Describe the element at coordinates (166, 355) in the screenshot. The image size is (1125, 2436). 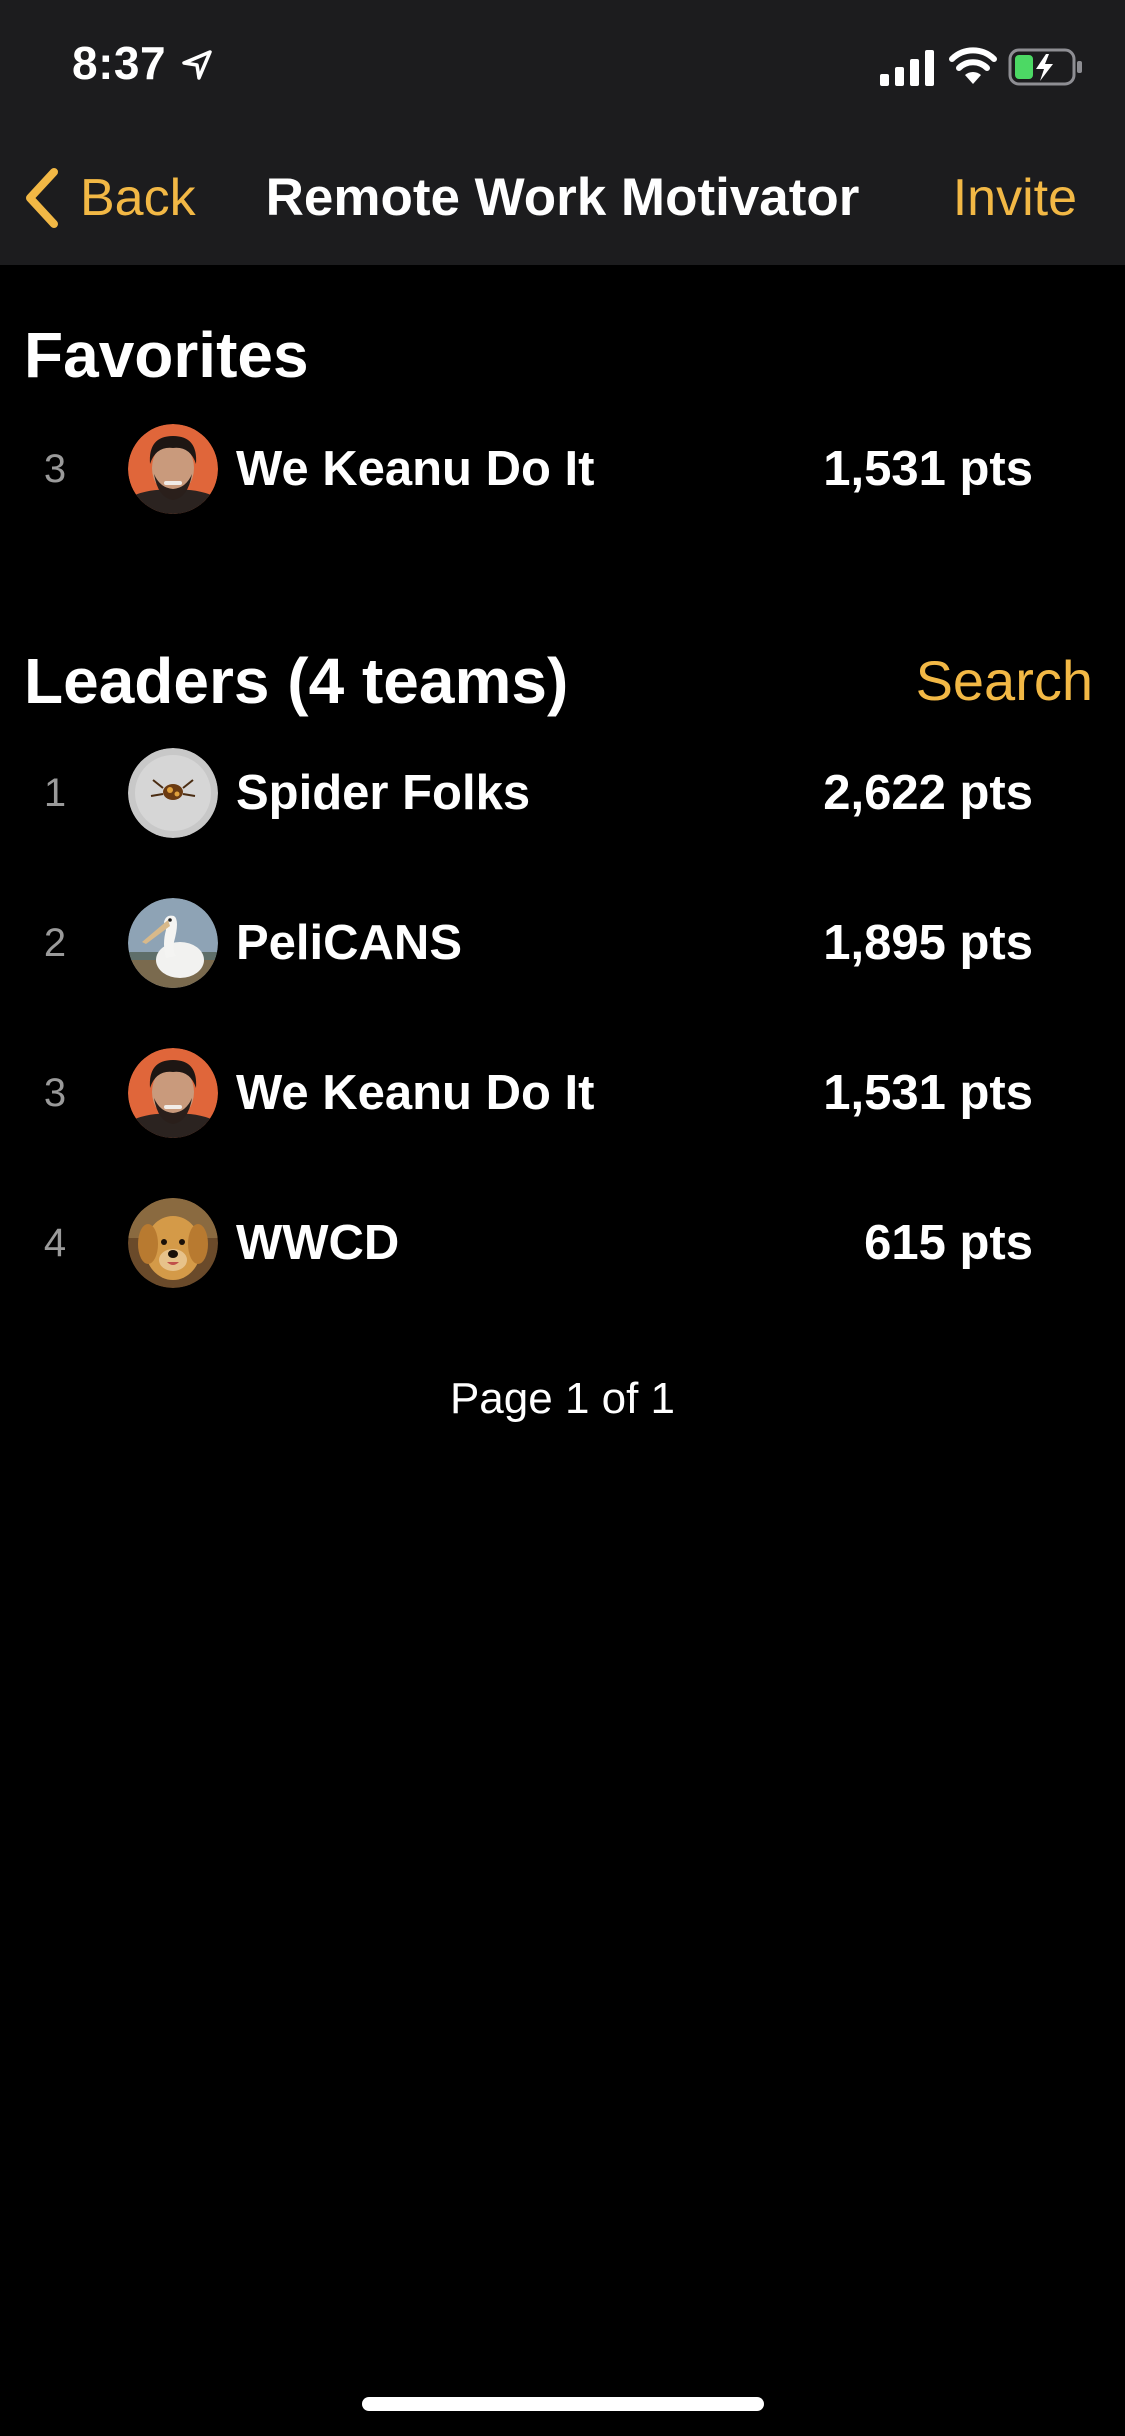
I see `favorites-header: Favorites` at that location.